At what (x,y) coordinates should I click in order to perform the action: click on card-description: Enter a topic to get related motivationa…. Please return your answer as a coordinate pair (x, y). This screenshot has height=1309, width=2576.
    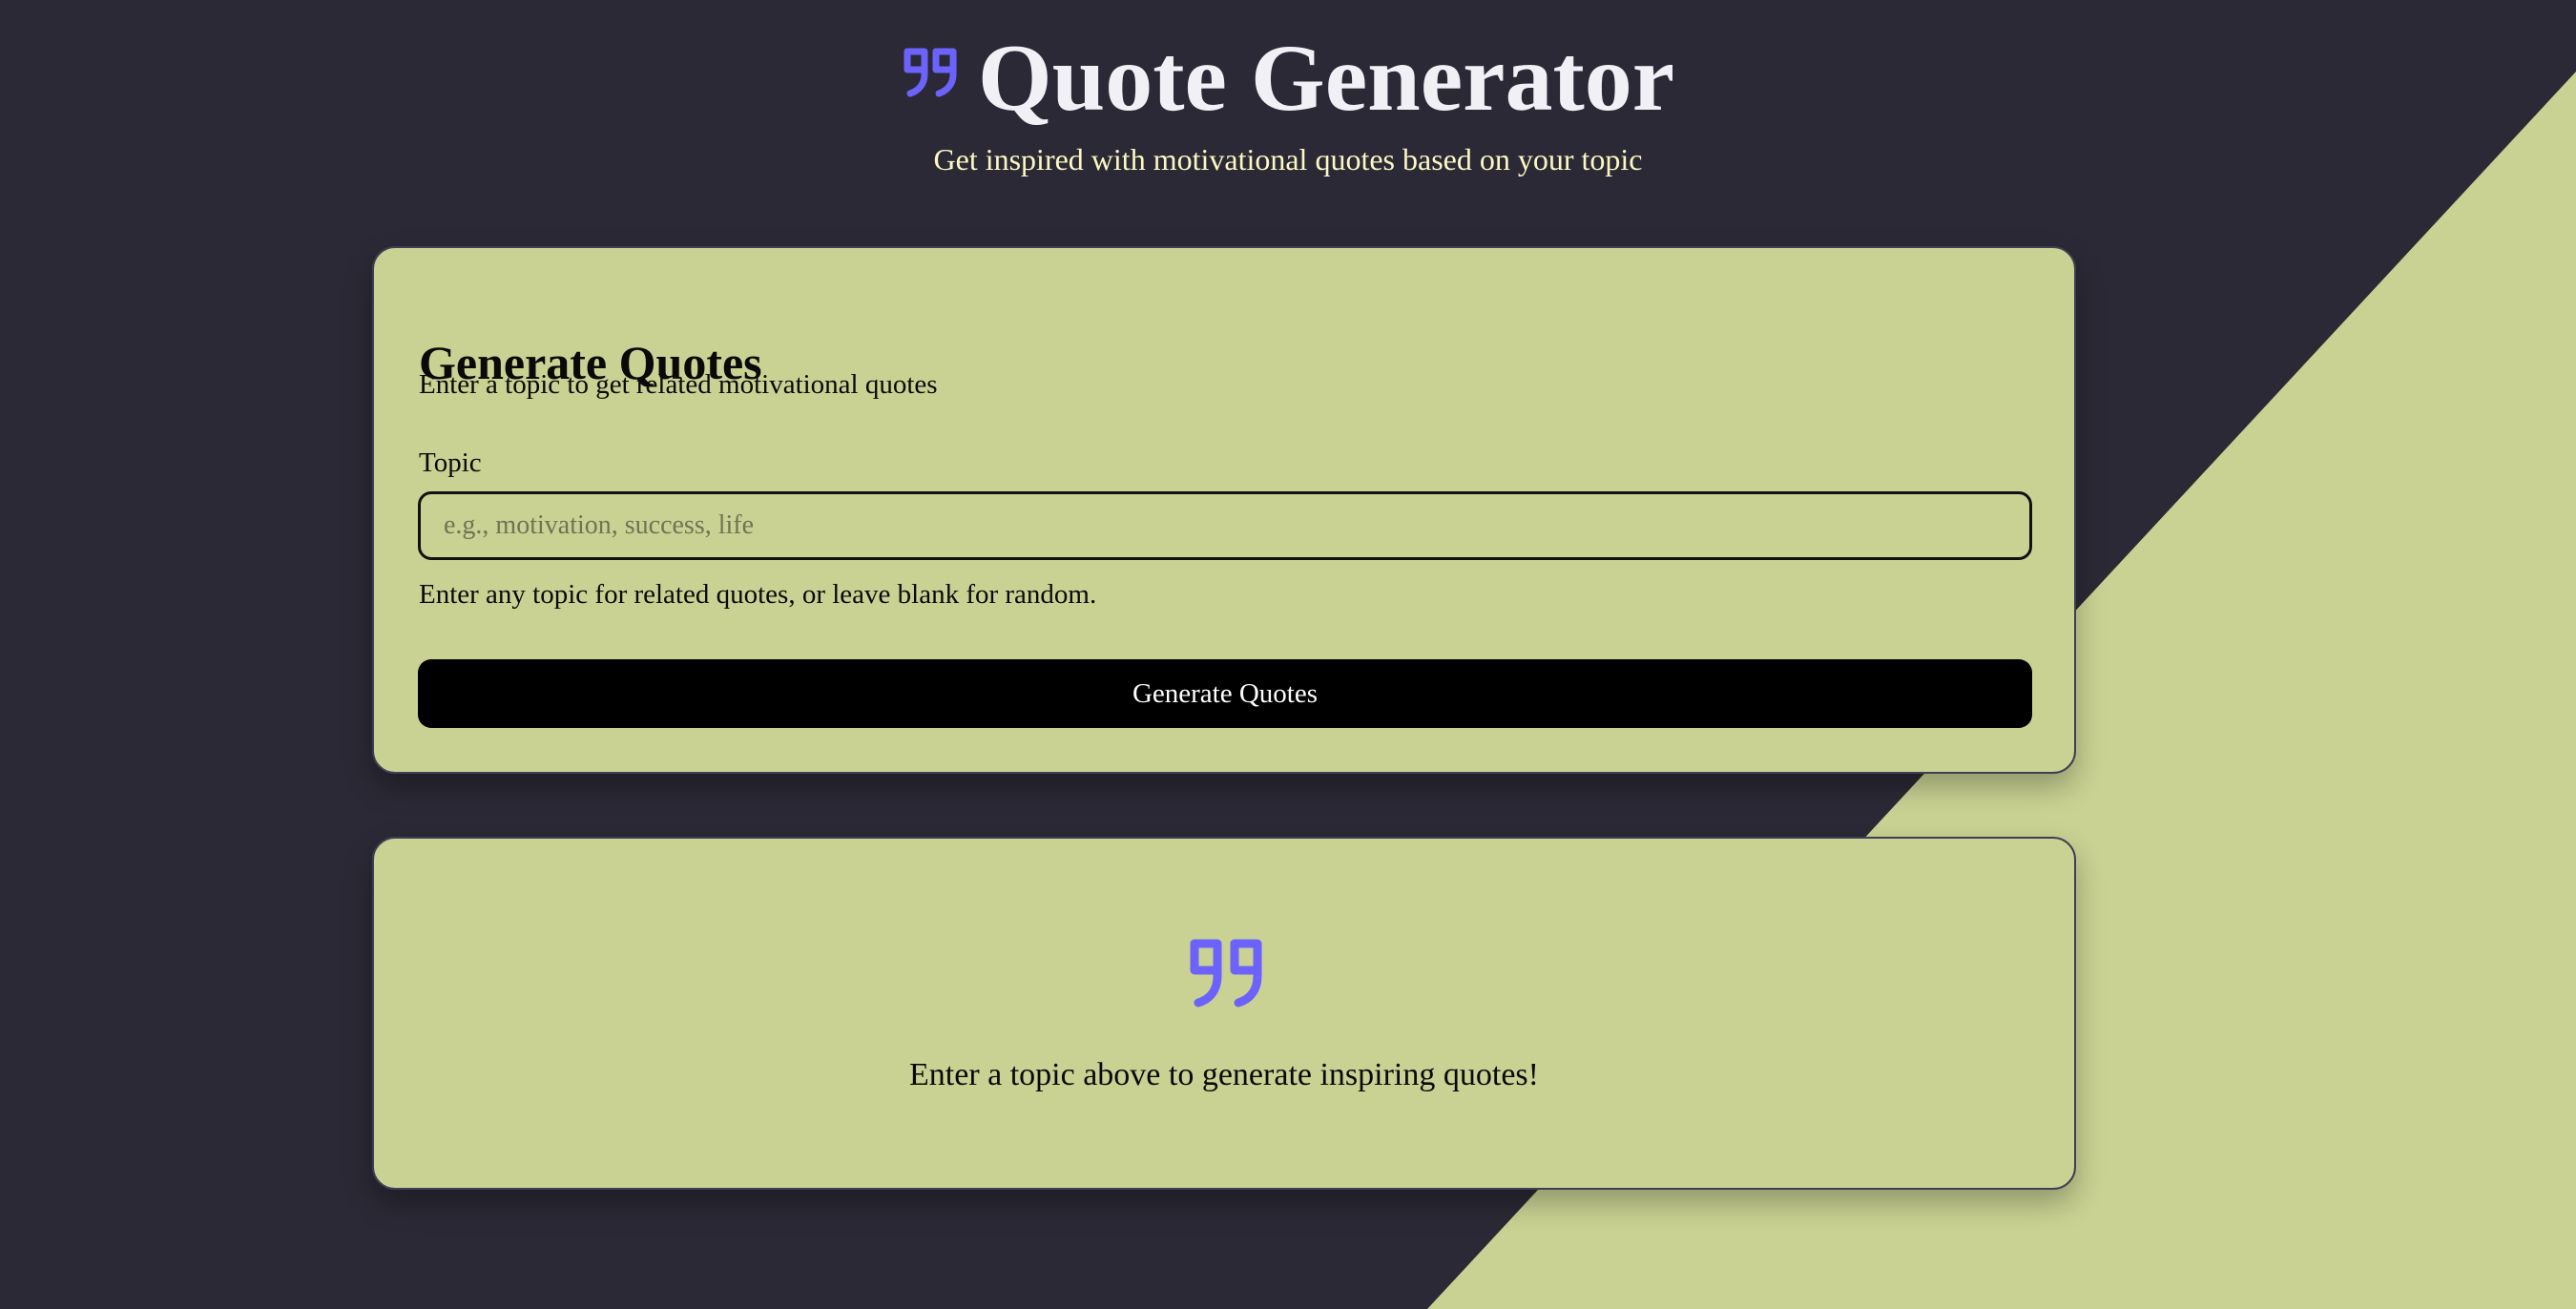
    Looking at the image, I should click on (678, 384).